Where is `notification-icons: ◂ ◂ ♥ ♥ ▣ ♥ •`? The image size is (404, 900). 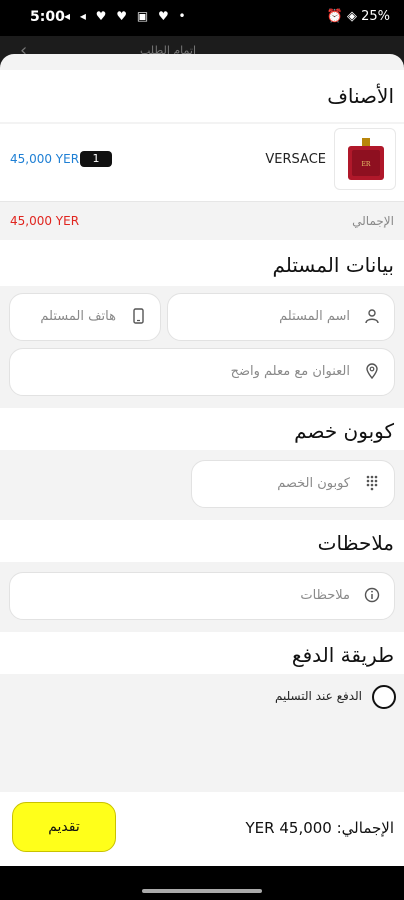
notification-icons: ◂ ◂ ♥ ♥ ▣ ♥ • is located at coordinates (126, 16).